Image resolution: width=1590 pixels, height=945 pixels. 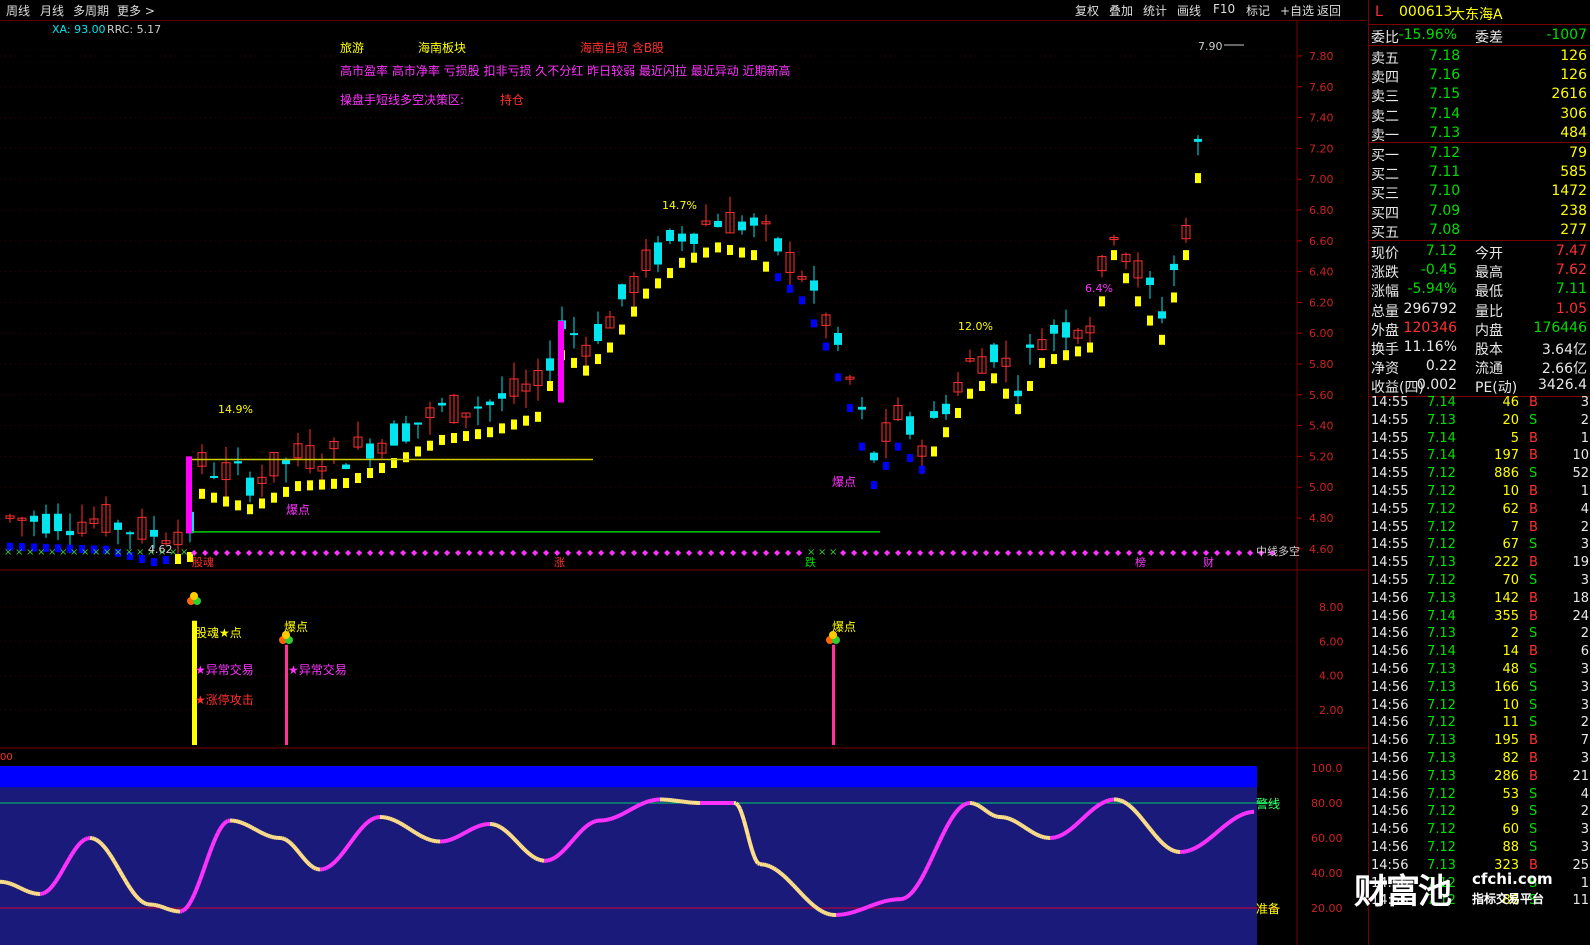 What do you see at coordinates (1533, 687) in the screenshot?
I see `tick-s: S` at bounding box center [1533, 687].